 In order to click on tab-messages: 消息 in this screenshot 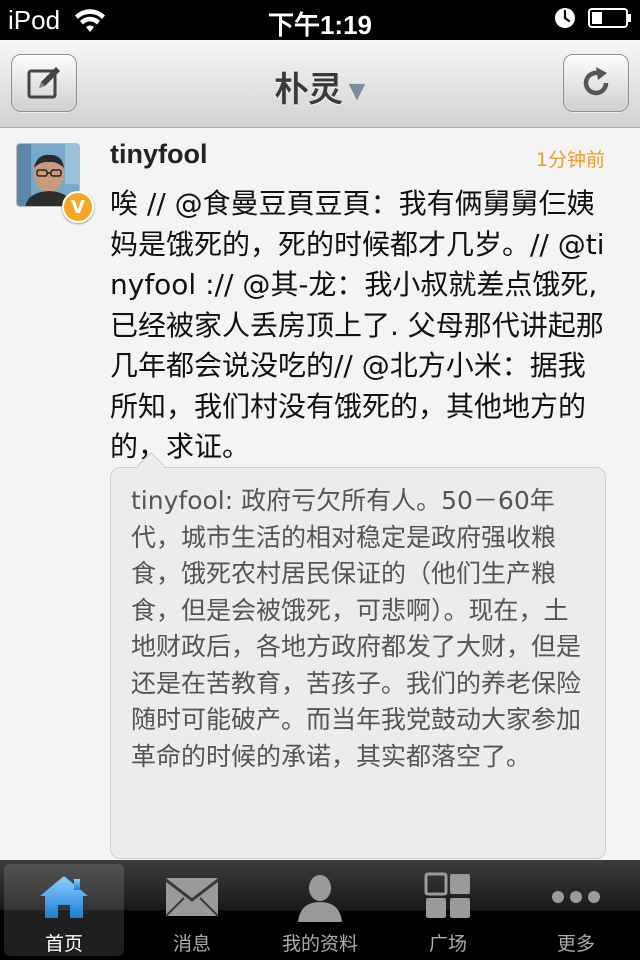, I will do `click(192, 910)`.